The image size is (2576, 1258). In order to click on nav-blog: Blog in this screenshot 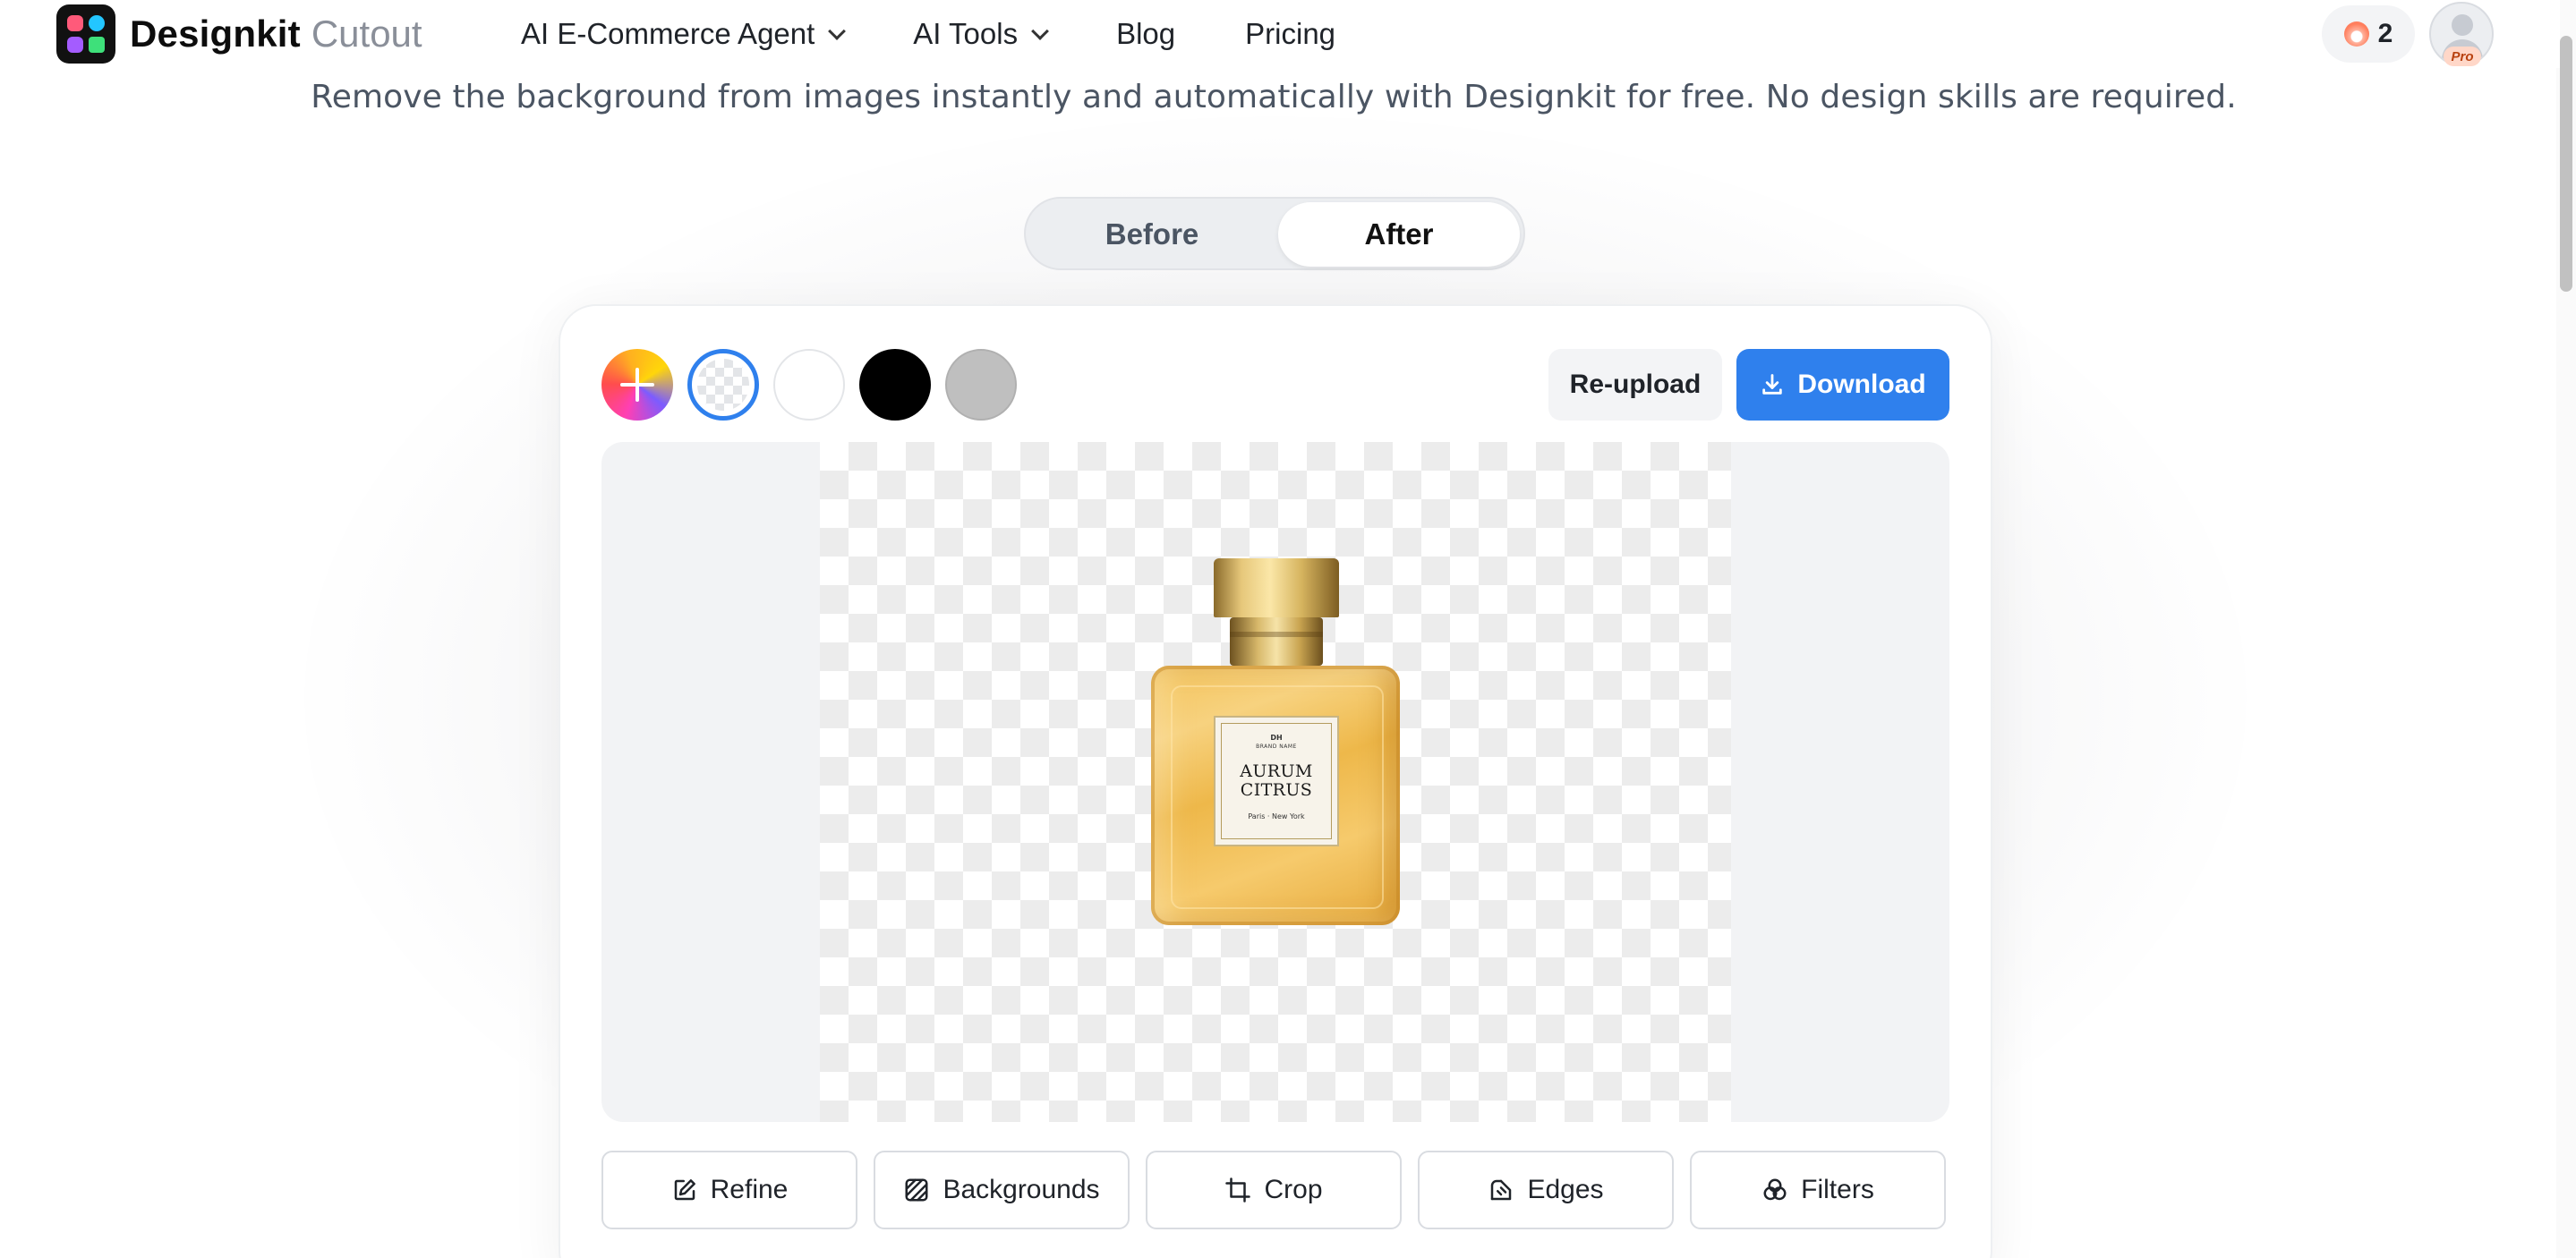, I will do `click(1145, 34)`.